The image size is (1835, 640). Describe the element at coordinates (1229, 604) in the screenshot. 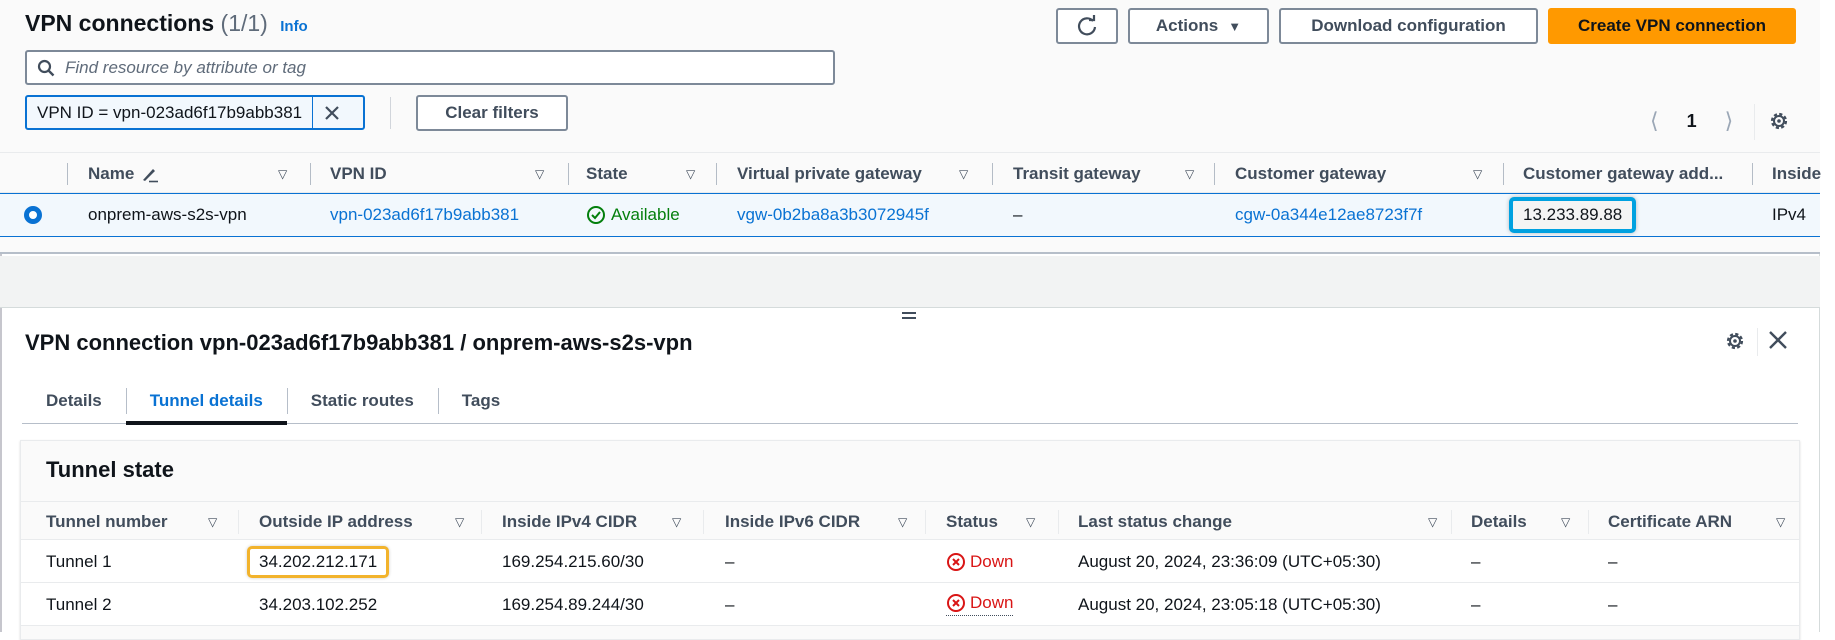

I see `cell-last-status-change: August 20, 2024, 23:05:18 (UTC+05:30)` at that location.